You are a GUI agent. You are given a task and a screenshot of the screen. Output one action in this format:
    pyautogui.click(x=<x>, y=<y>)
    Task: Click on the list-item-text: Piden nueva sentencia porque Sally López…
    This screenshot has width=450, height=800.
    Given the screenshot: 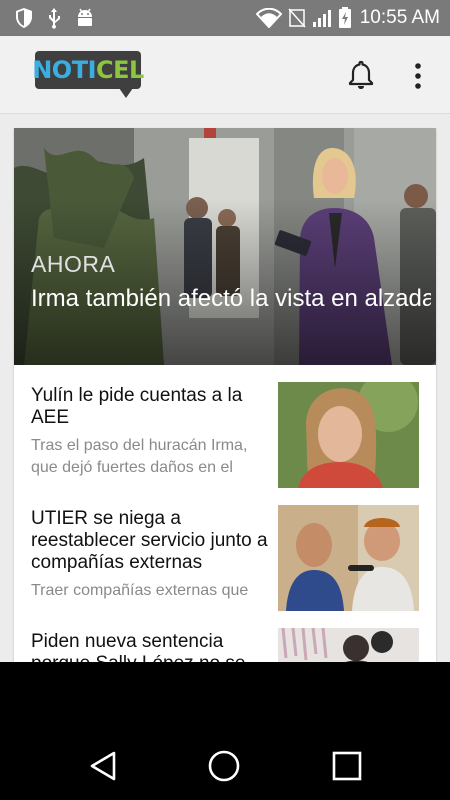 What is the action you would take?
    pyautogui.click(x=151, y=646)
    